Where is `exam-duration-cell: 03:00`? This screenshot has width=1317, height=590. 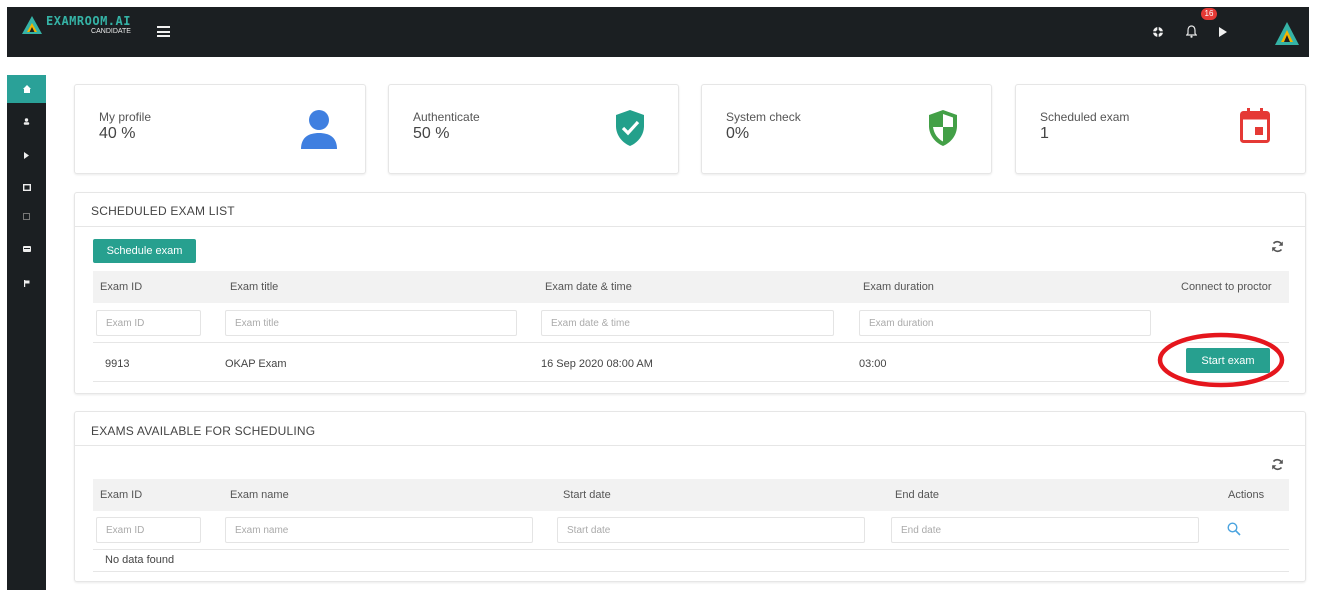
exam-duration-cell: 03:00 is located at coordinates (873, 364).